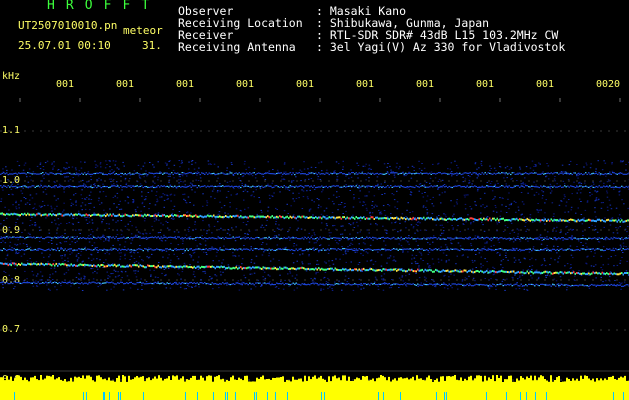 The height and width of the screenshot is (400, 629). I want to click on meta-value: : 3el Yagi(V) Az 330 for Vladivostok, so click(441, 47).